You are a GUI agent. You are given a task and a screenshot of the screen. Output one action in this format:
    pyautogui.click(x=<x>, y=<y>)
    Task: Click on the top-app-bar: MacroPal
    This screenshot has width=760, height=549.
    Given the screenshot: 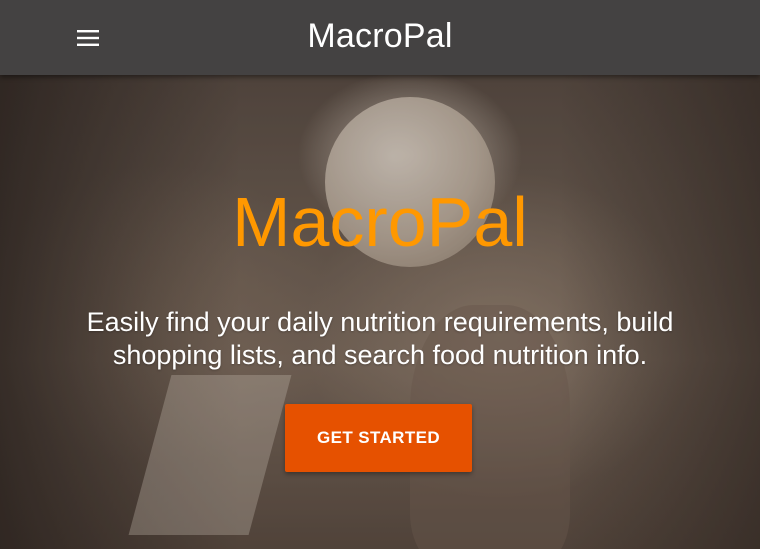 What is the action you would take?
    pyautogui.click(x=380, y=37)
    